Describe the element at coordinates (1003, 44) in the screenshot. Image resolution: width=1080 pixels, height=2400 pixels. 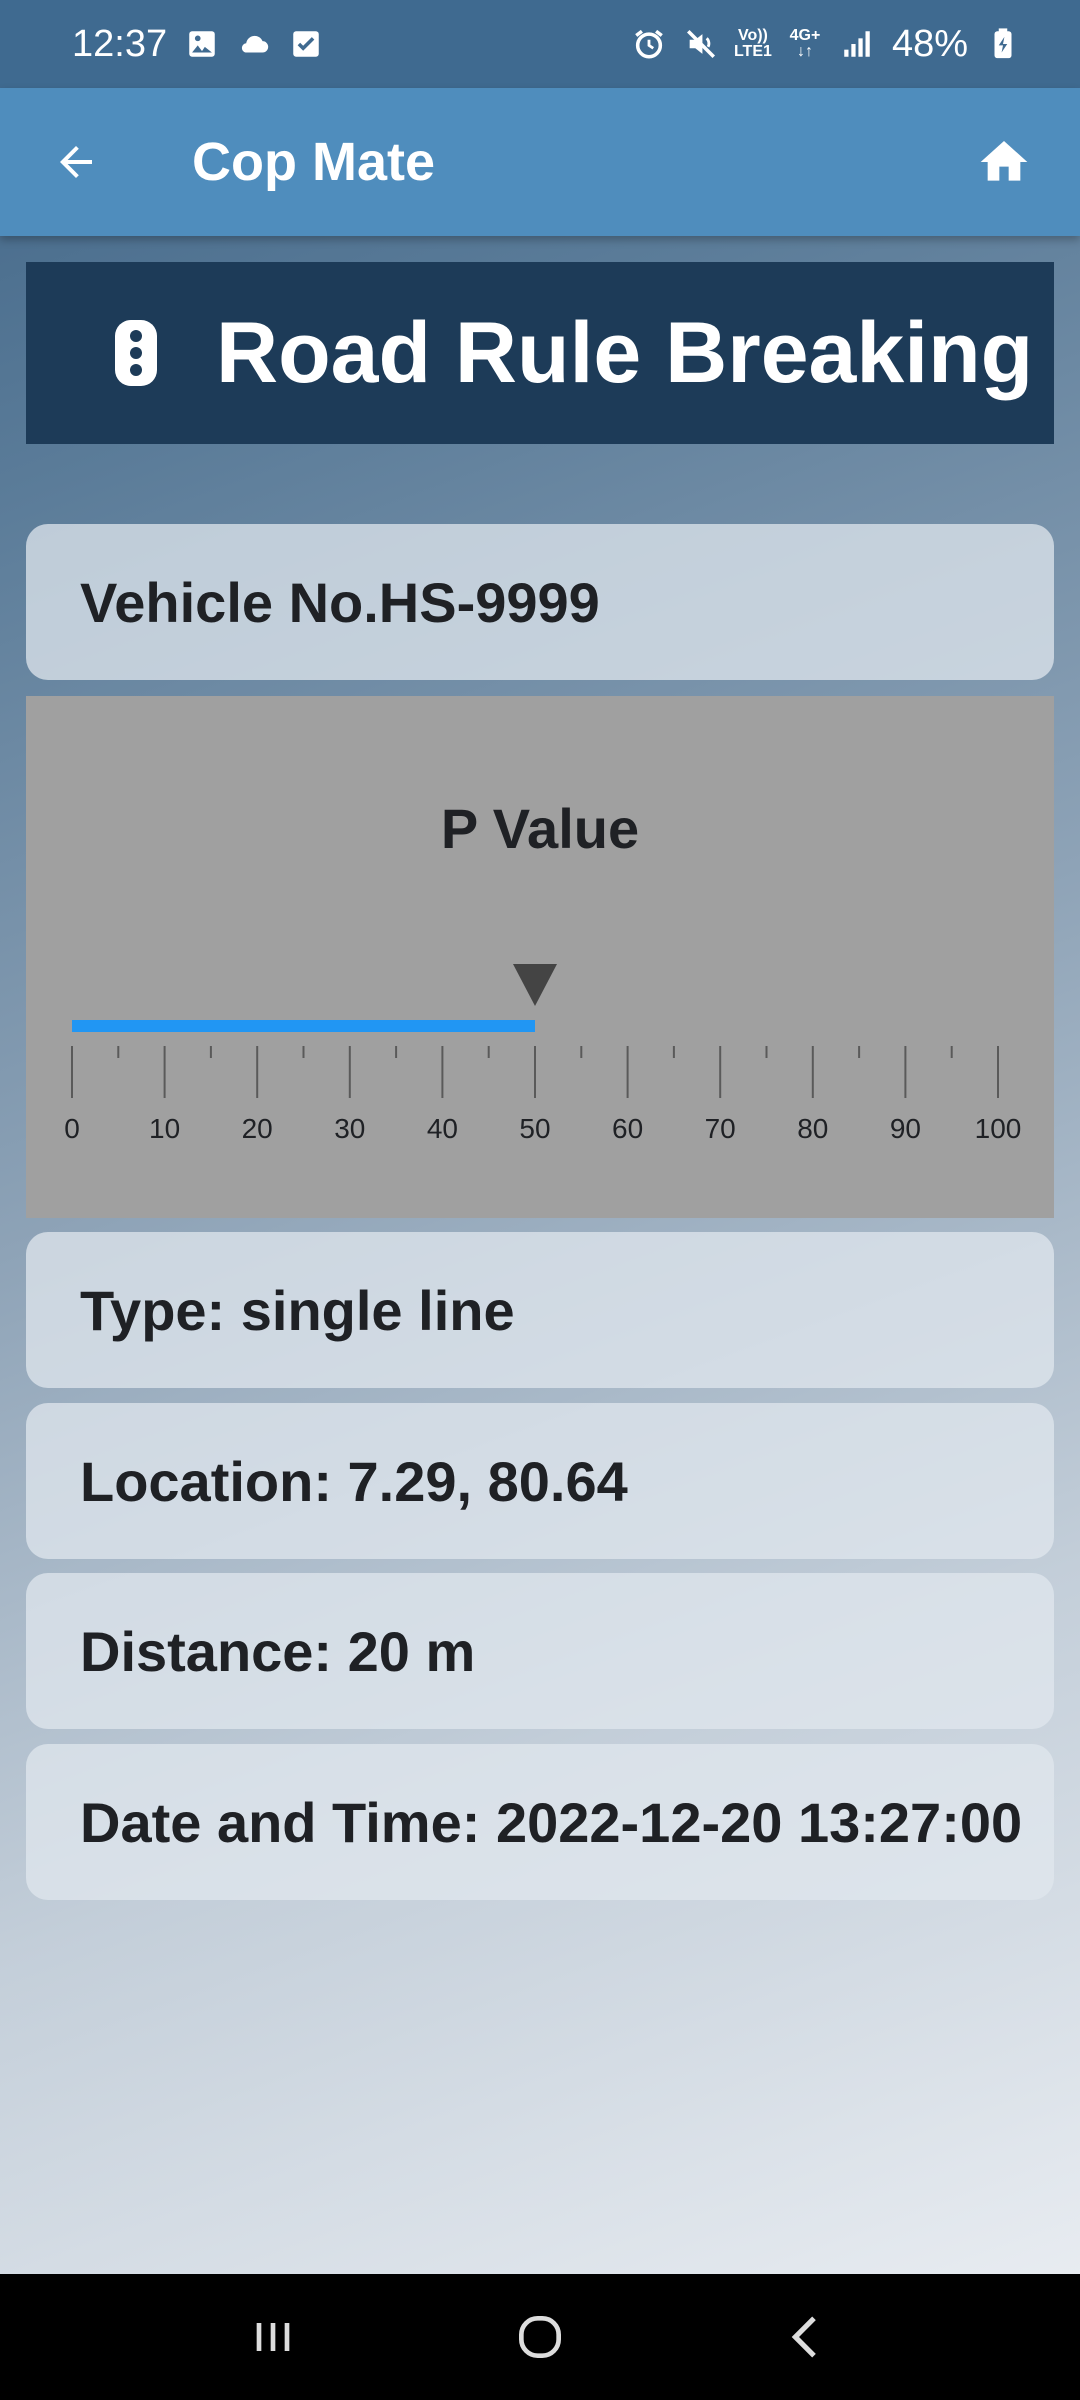
I see `battery-charging-icon` at that location.